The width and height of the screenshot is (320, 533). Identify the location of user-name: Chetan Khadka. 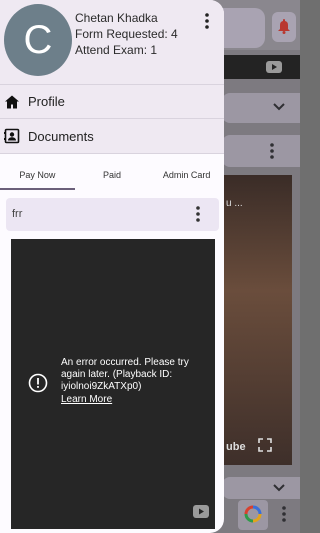
(116, 18).